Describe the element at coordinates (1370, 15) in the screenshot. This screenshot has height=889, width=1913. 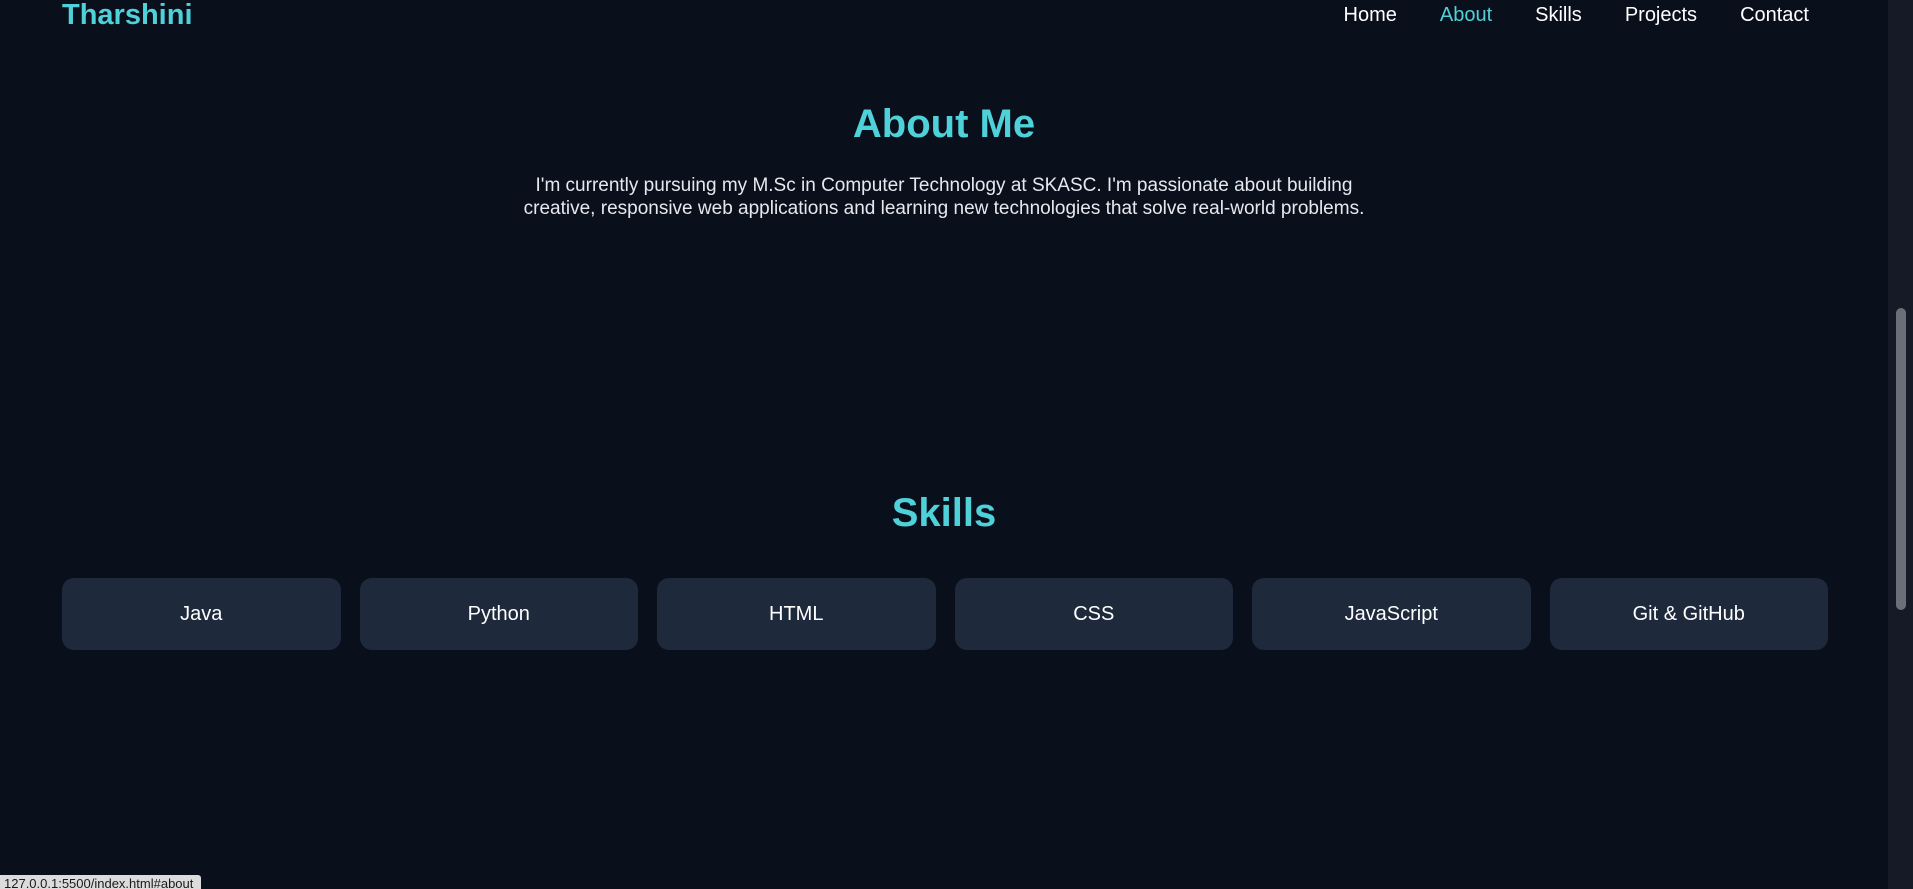
I see `nav-link-home: Home` at that location.